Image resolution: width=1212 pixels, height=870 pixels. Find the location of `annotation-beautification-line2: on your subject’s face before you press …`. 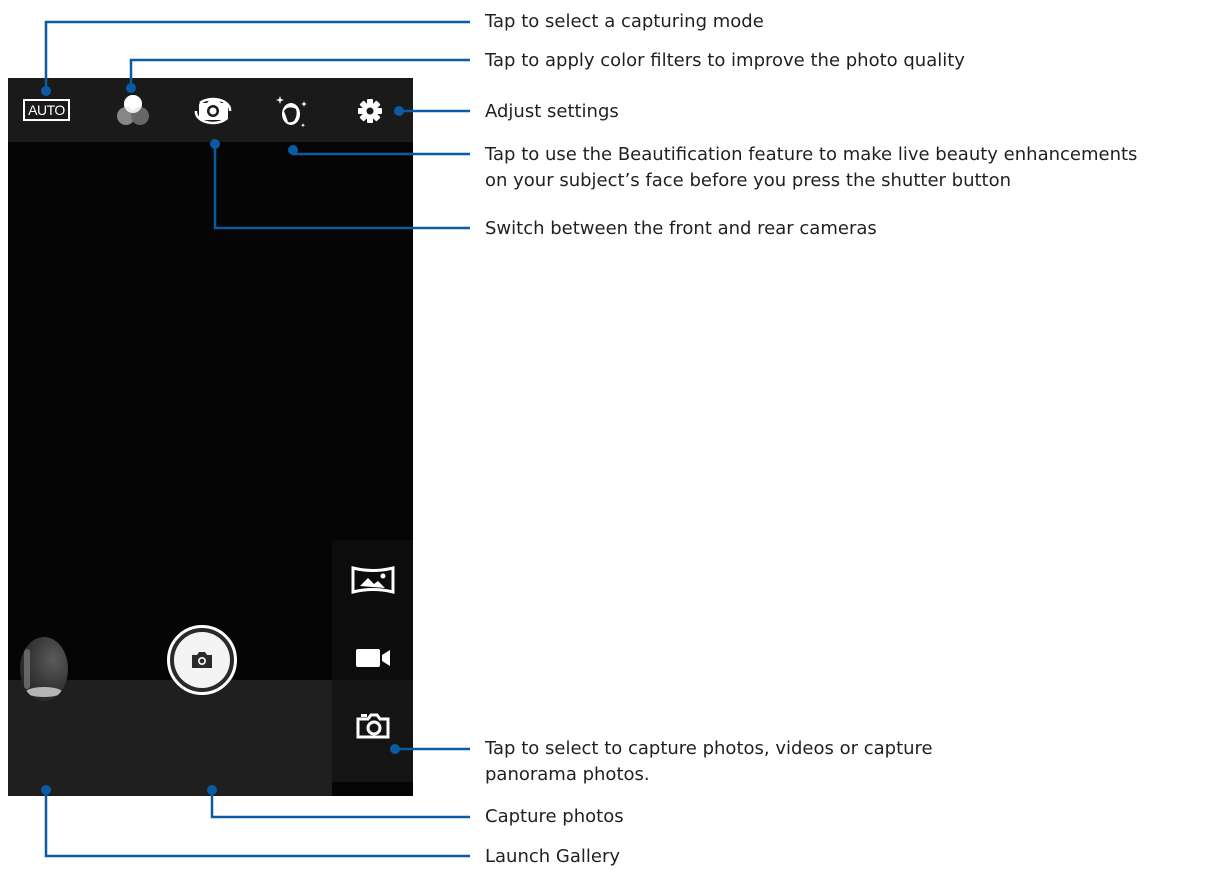

annotation-beautification-line2: on your subject’s face before you press … is located at coordinates (748, 180).